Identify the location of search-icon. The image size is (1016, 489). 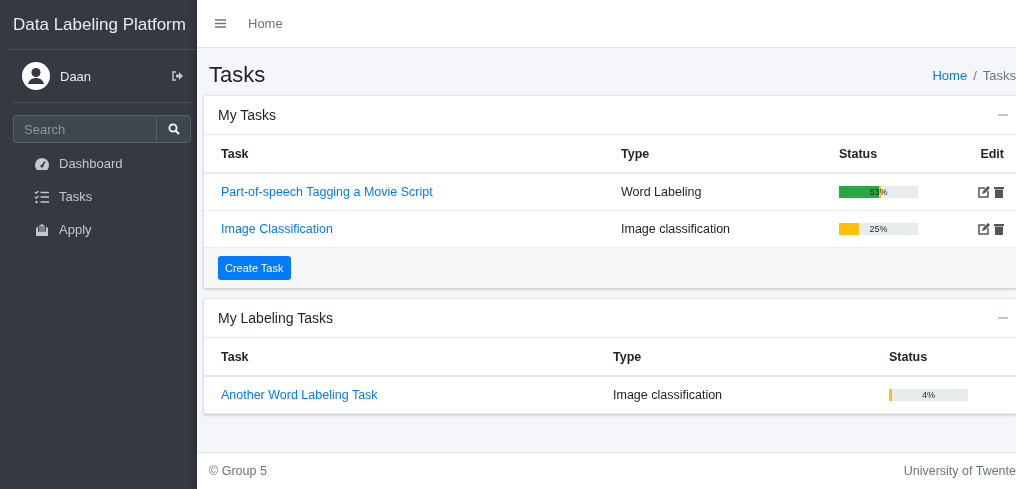
(173, 129).